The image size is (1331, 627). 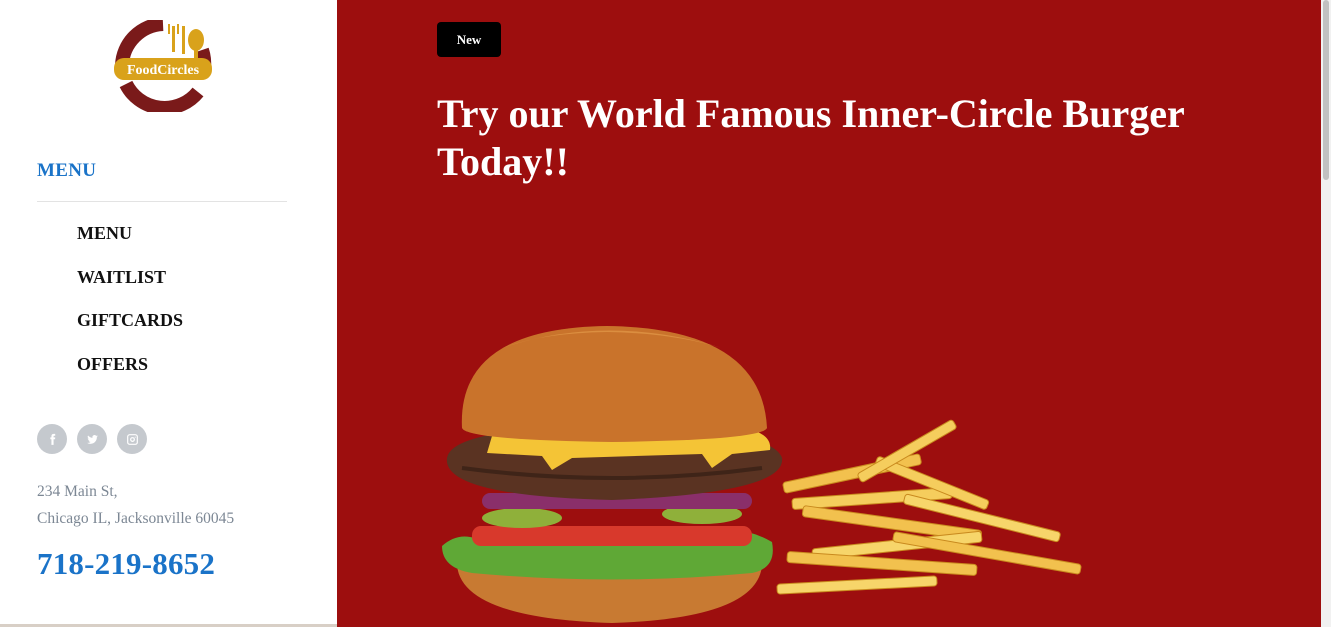 I want to click on address-line-2: Chicago IL, Jacksonville 60045, so click(x=136, y=518).